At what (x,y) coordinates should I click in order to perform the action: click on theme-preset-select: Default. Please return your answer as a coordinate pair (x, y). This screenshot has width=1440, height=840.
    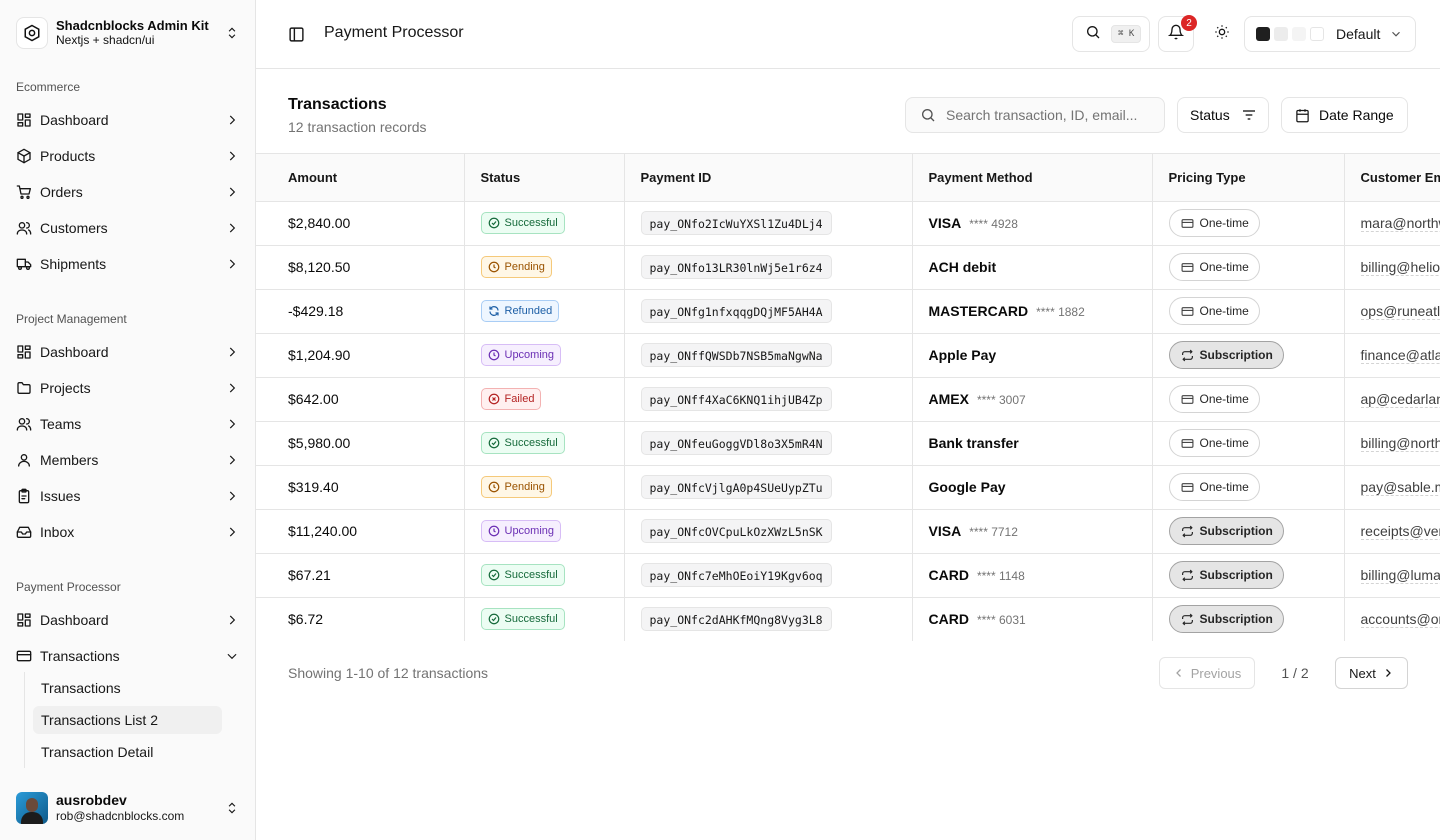
    Looking at the image, I should click on (1330, 34).